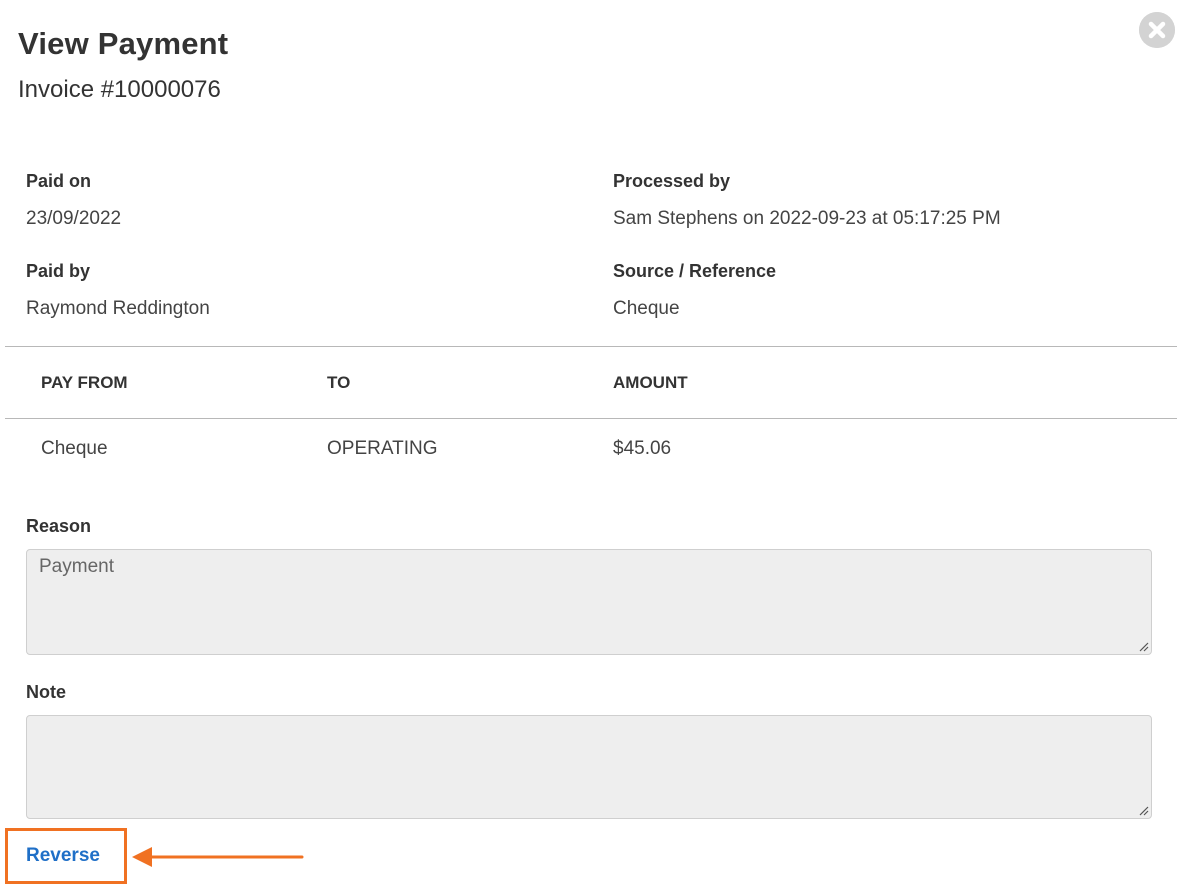 The height and width of the screenshot is (895, 1181). I want to click on column-header-pay-from: PAY FROM, so click(84, 382).